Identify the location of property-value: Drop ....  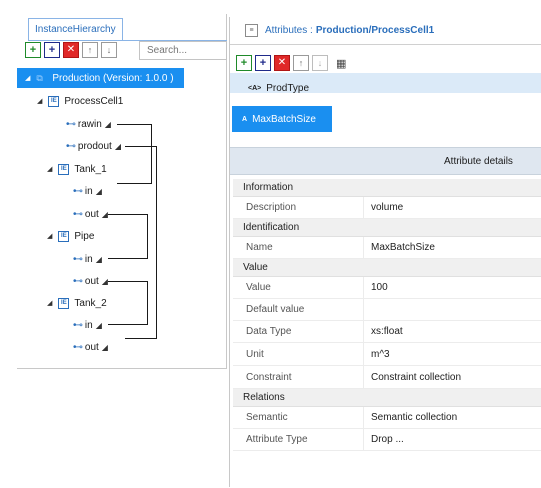
(452, 439).